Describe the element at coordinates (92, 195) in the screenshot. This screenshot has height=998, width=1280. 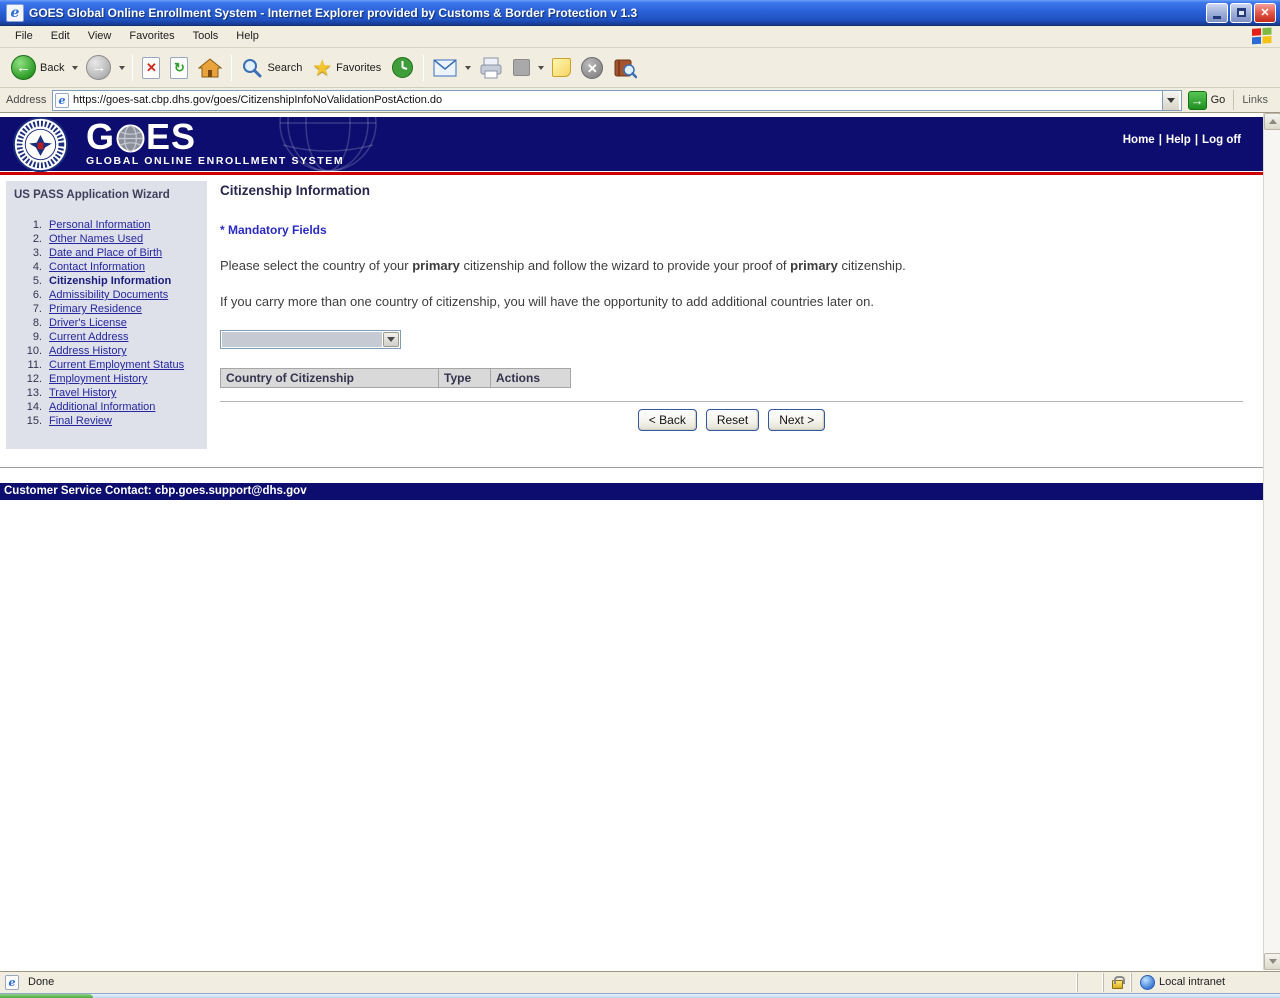
I see `wizard-title: US PASS Application Wizard` at that location.